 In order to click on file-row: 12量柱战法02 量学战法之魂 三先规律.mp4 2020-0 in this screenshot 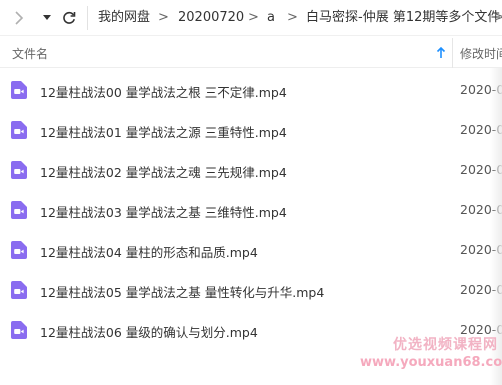, I will do `click(251, 170)`.